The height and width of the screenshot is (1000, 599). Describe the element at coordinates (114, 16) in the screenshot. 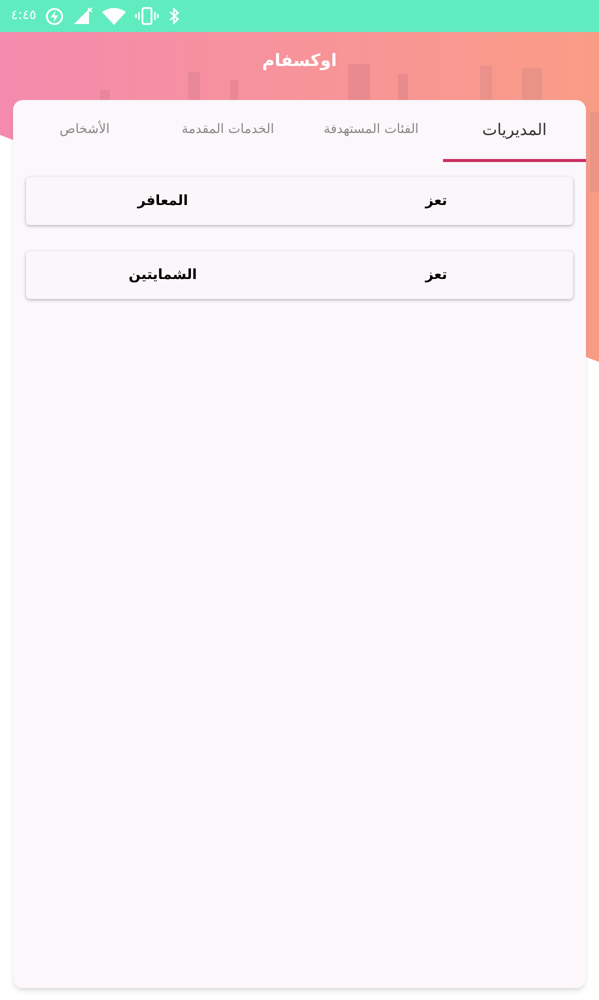

I see `wifi-icon` at that location.